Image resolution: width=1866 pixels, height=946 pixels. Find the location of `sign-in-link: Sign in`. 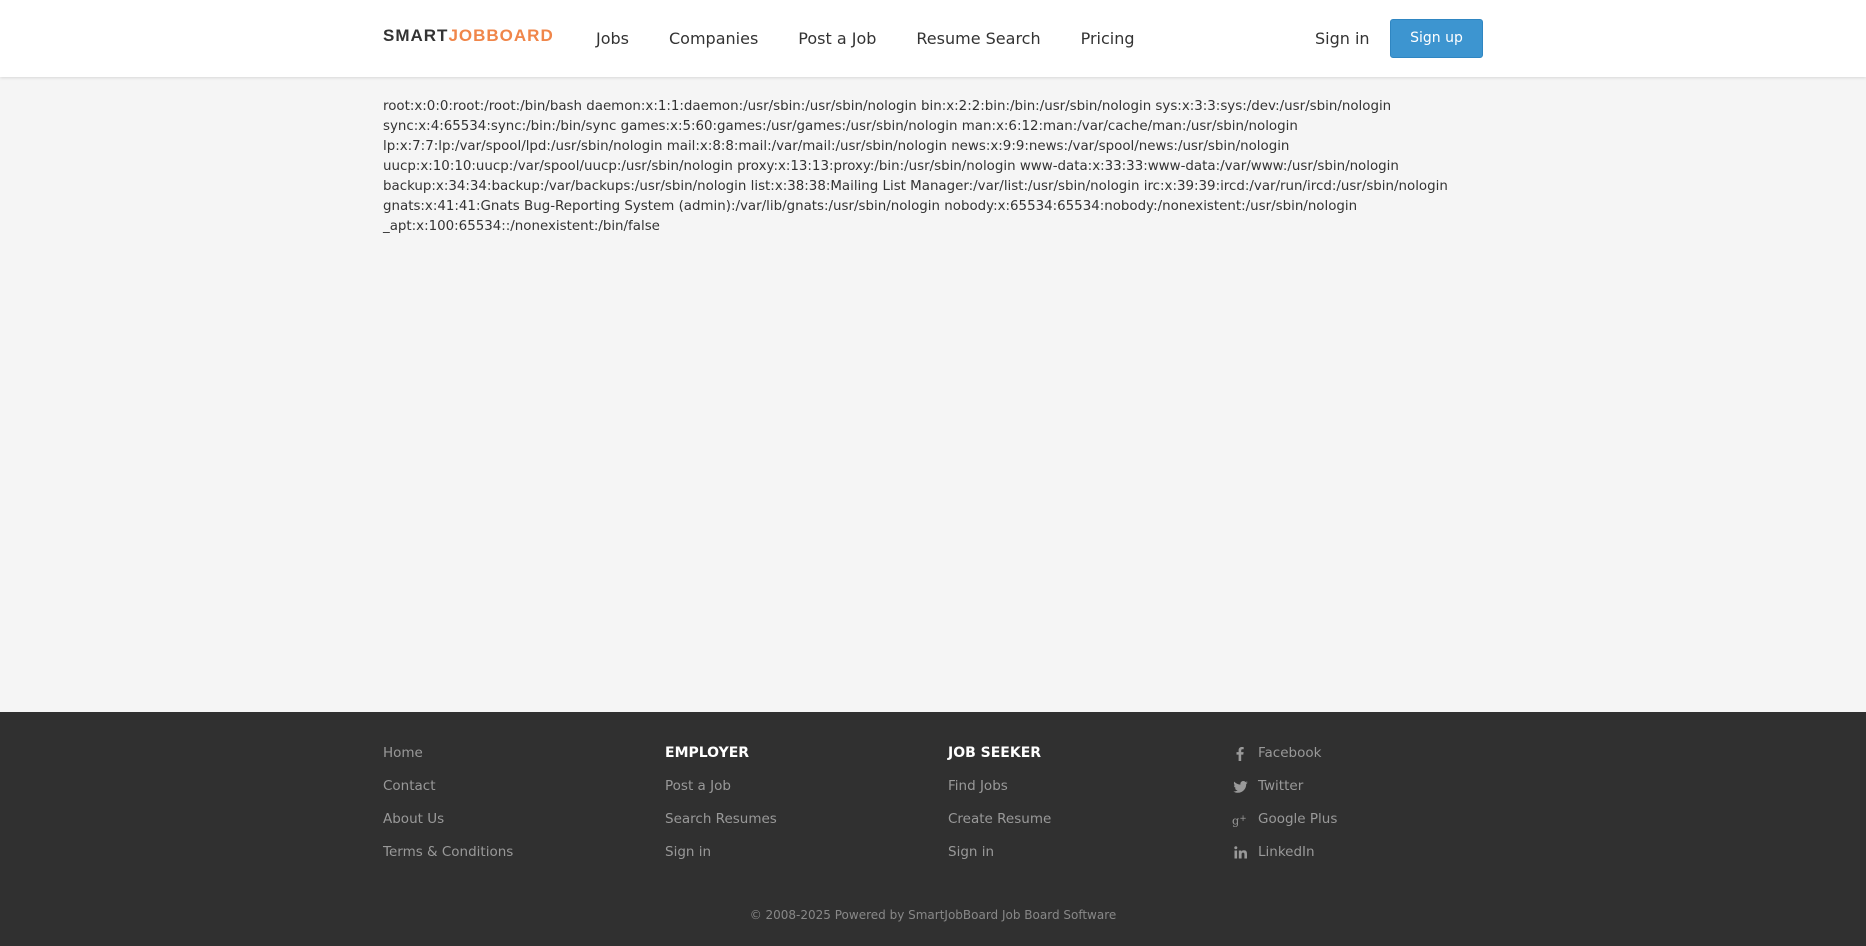

sign-in-link: Sign in is located at coordinates (1342, 39).